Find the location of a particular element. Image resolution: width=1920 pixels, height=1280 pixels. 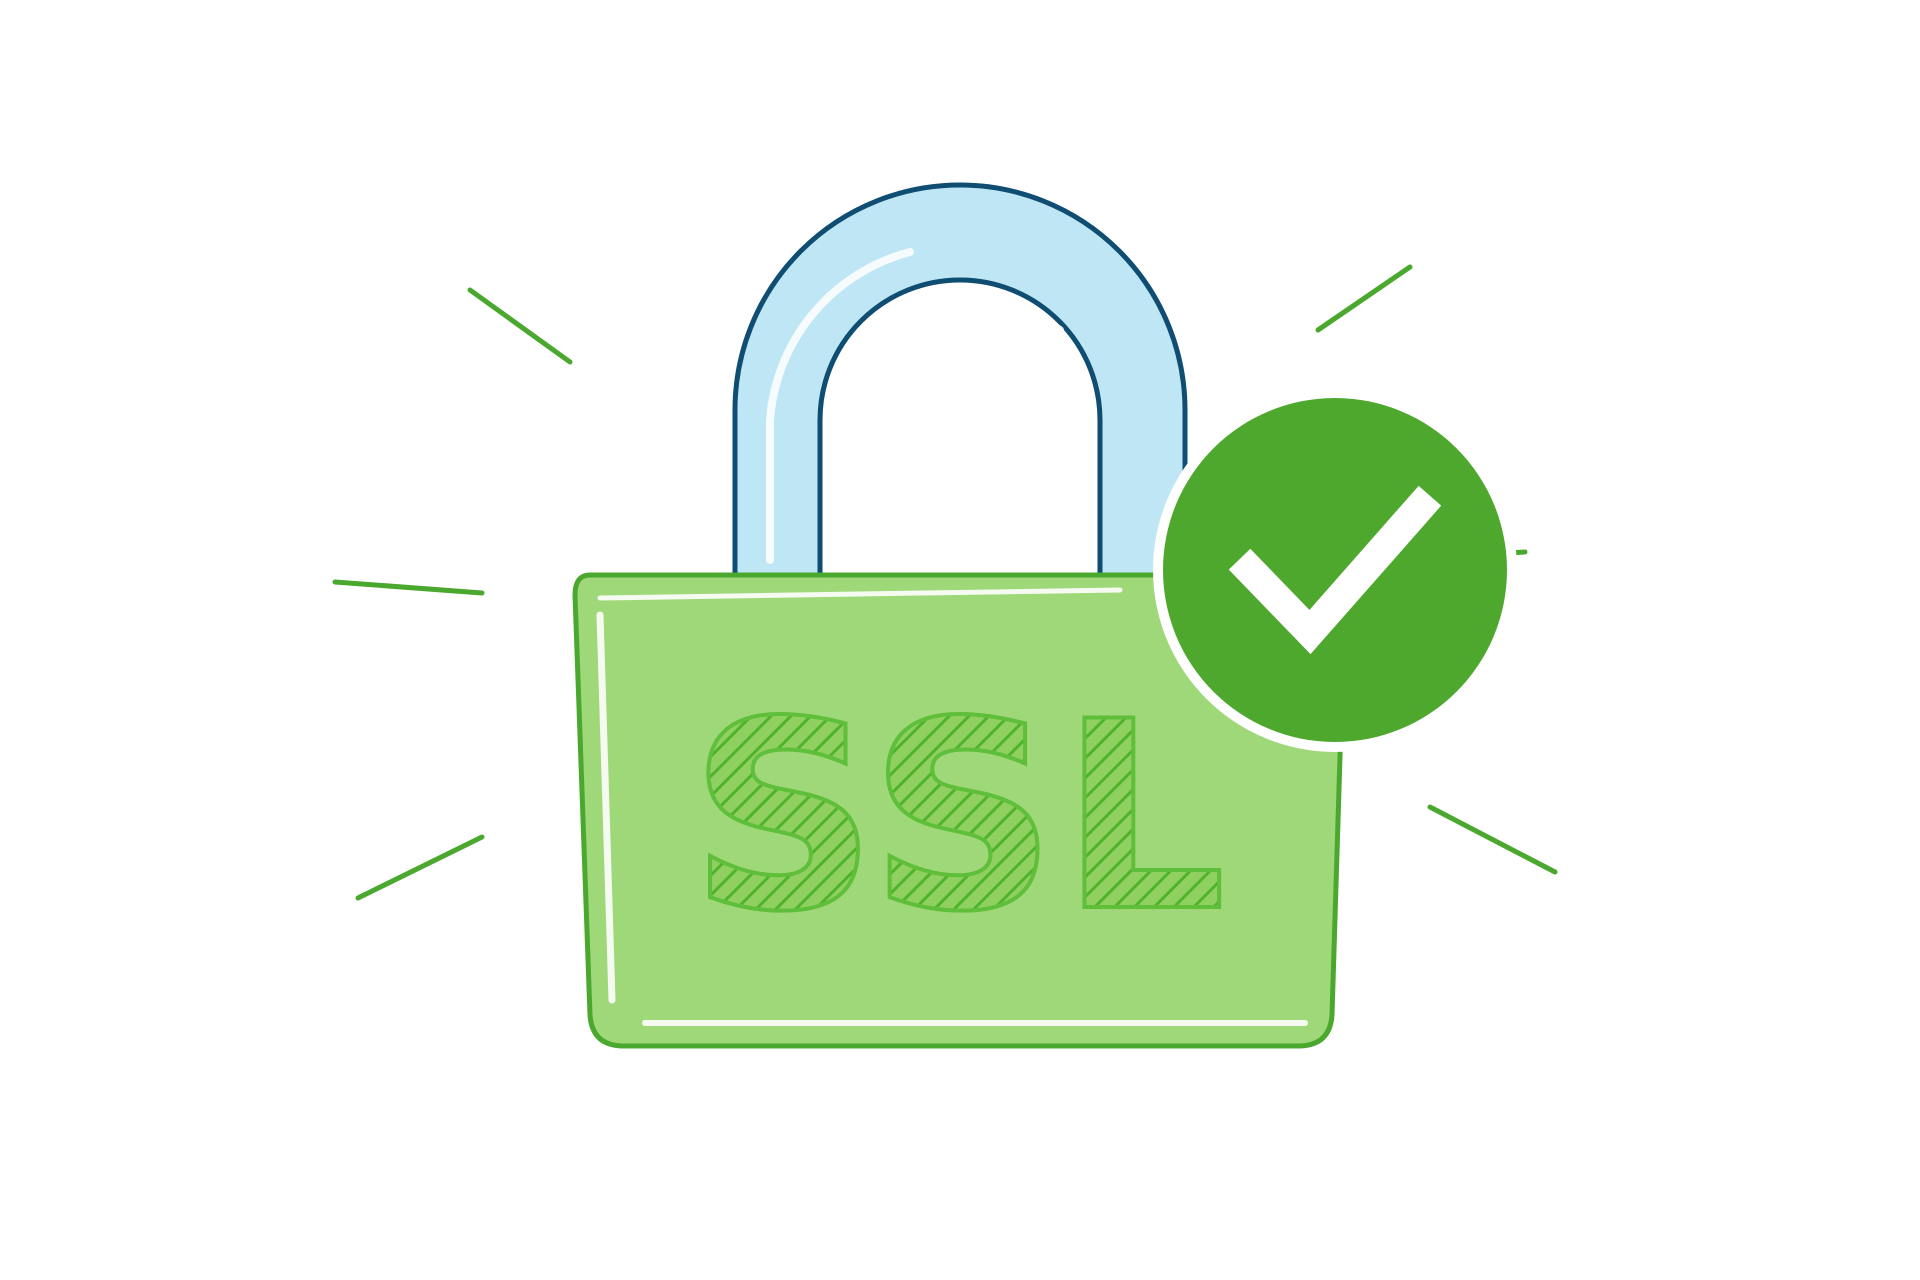

ray-top-right is located at coordinates (1364, 298).